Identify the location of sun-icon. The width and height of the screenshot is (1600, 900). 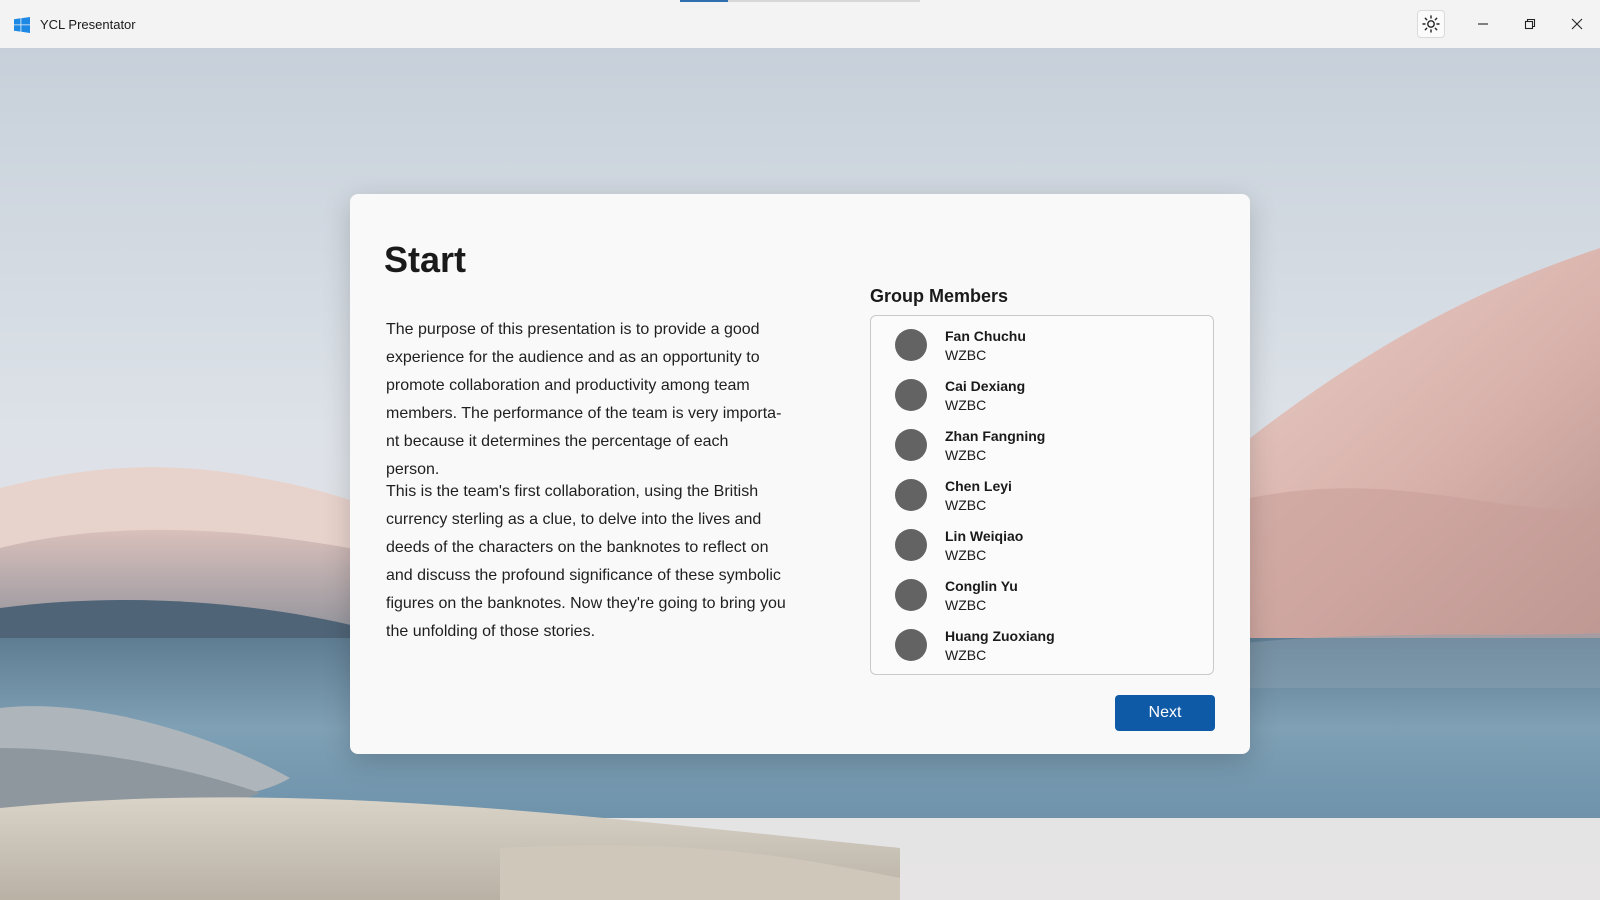
(1431, 24).